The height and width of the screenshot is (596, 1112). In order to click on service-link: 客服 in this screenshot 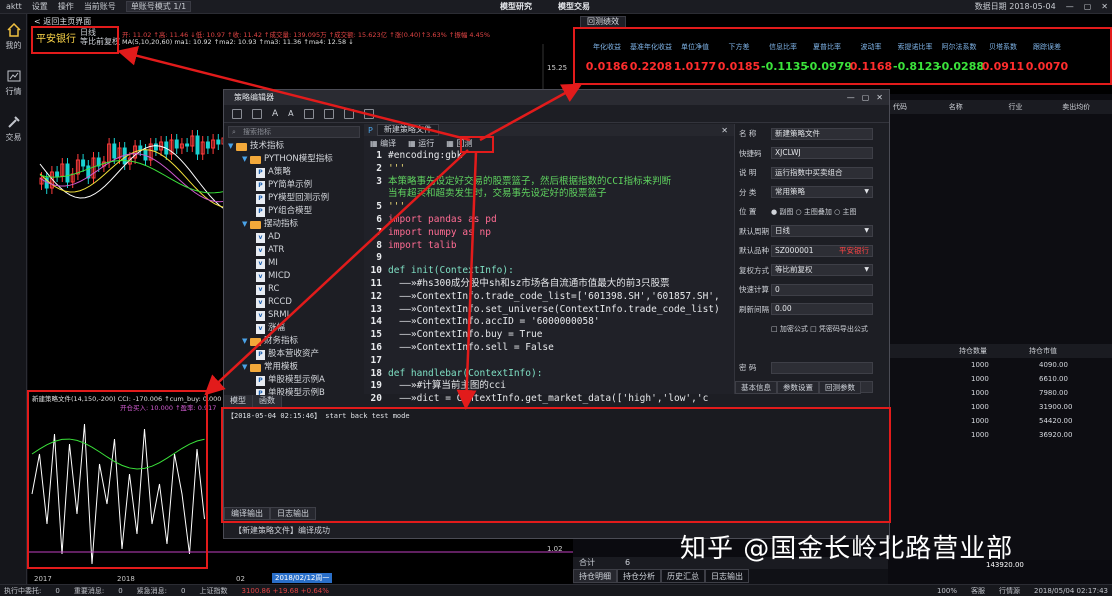, I will do `click(978, 591)`.